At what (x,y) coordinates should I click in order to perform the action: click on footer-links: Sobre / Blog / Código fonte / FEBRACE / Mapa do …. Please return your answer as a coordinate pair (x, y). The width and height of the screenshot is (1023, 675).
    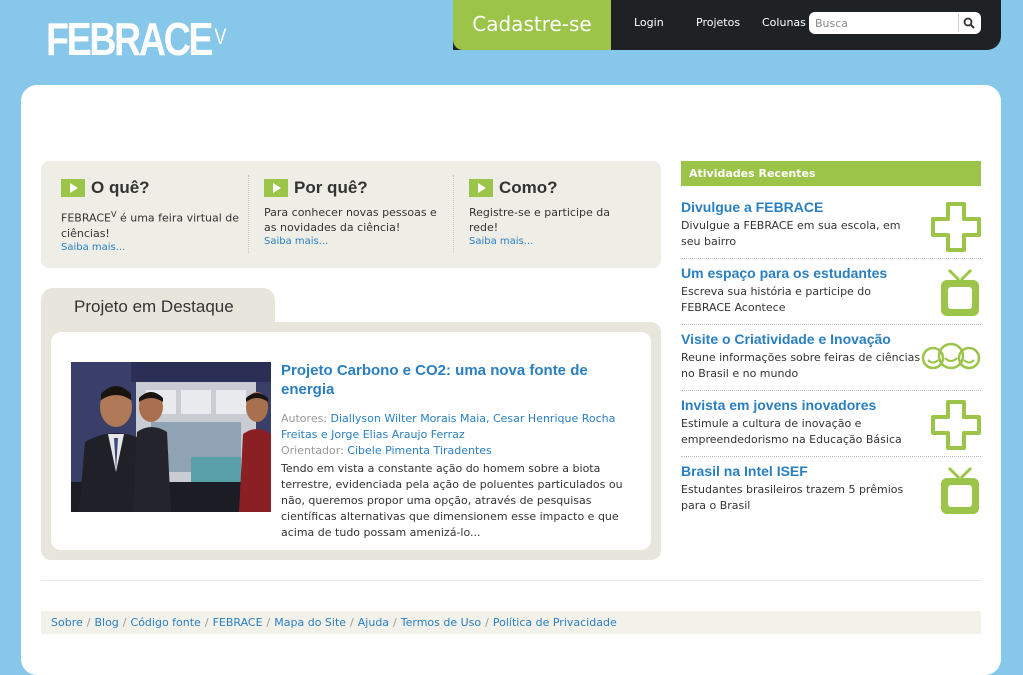
    Looking at the image, I should click on (511, 622).